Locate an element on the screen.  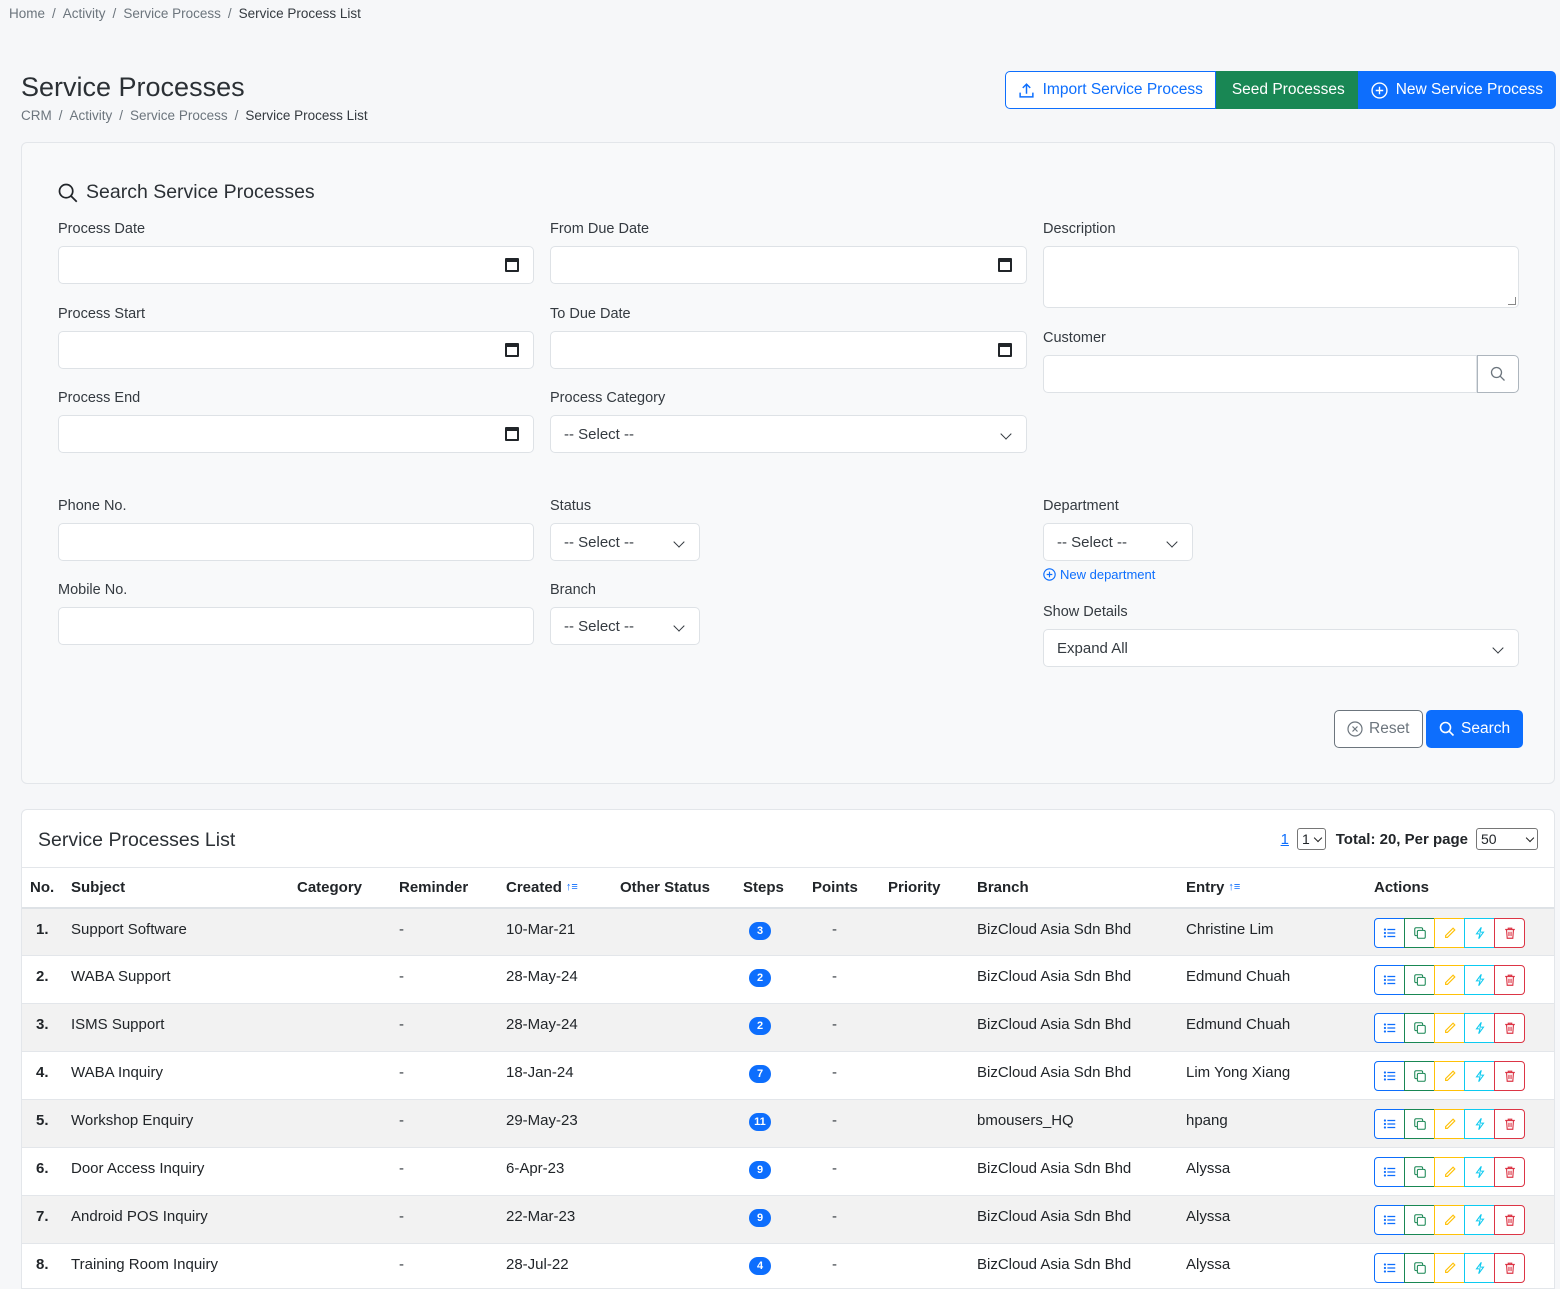
crumb-activity: Activity is located at coordinates (84, 13).